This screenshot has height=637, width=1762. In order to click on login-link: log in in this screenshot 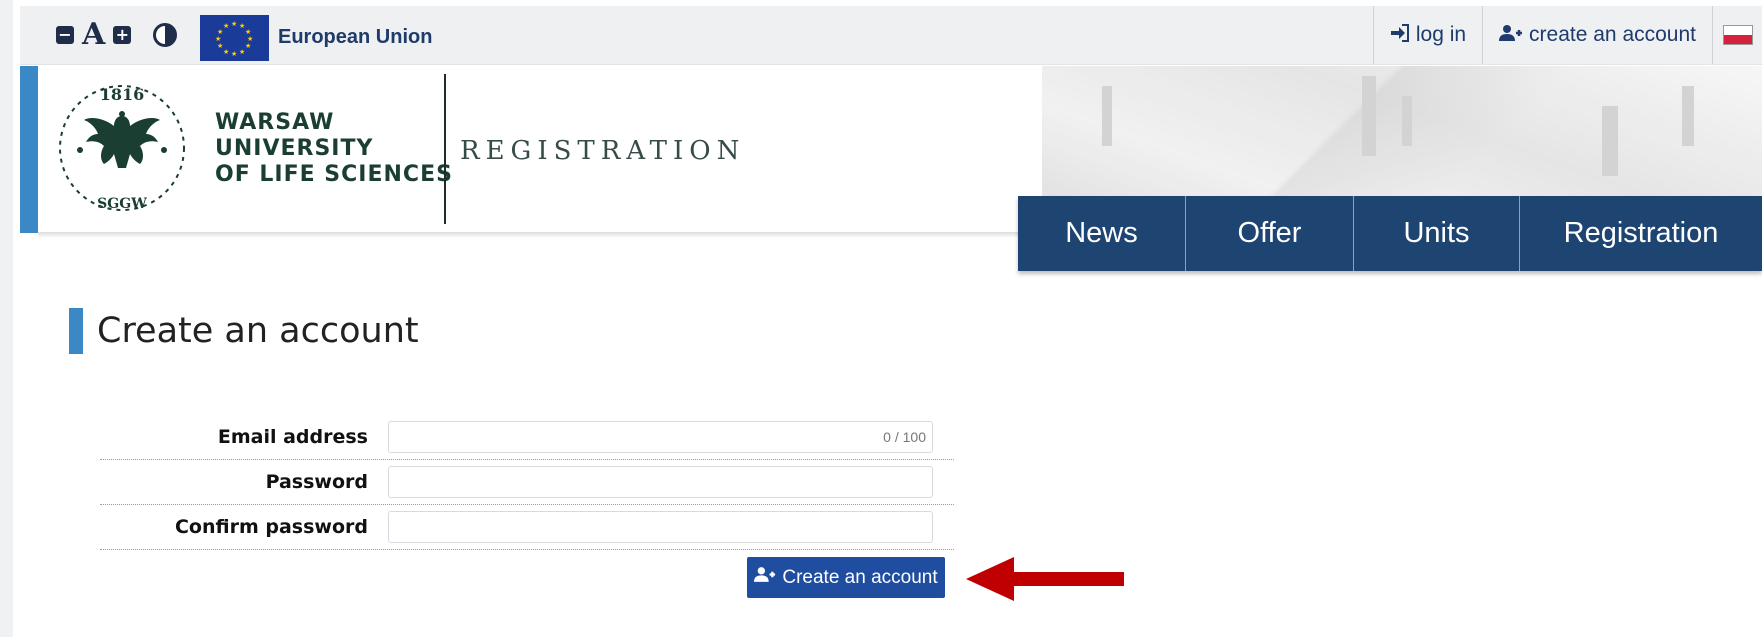, I will do `click(1427, 35)`.